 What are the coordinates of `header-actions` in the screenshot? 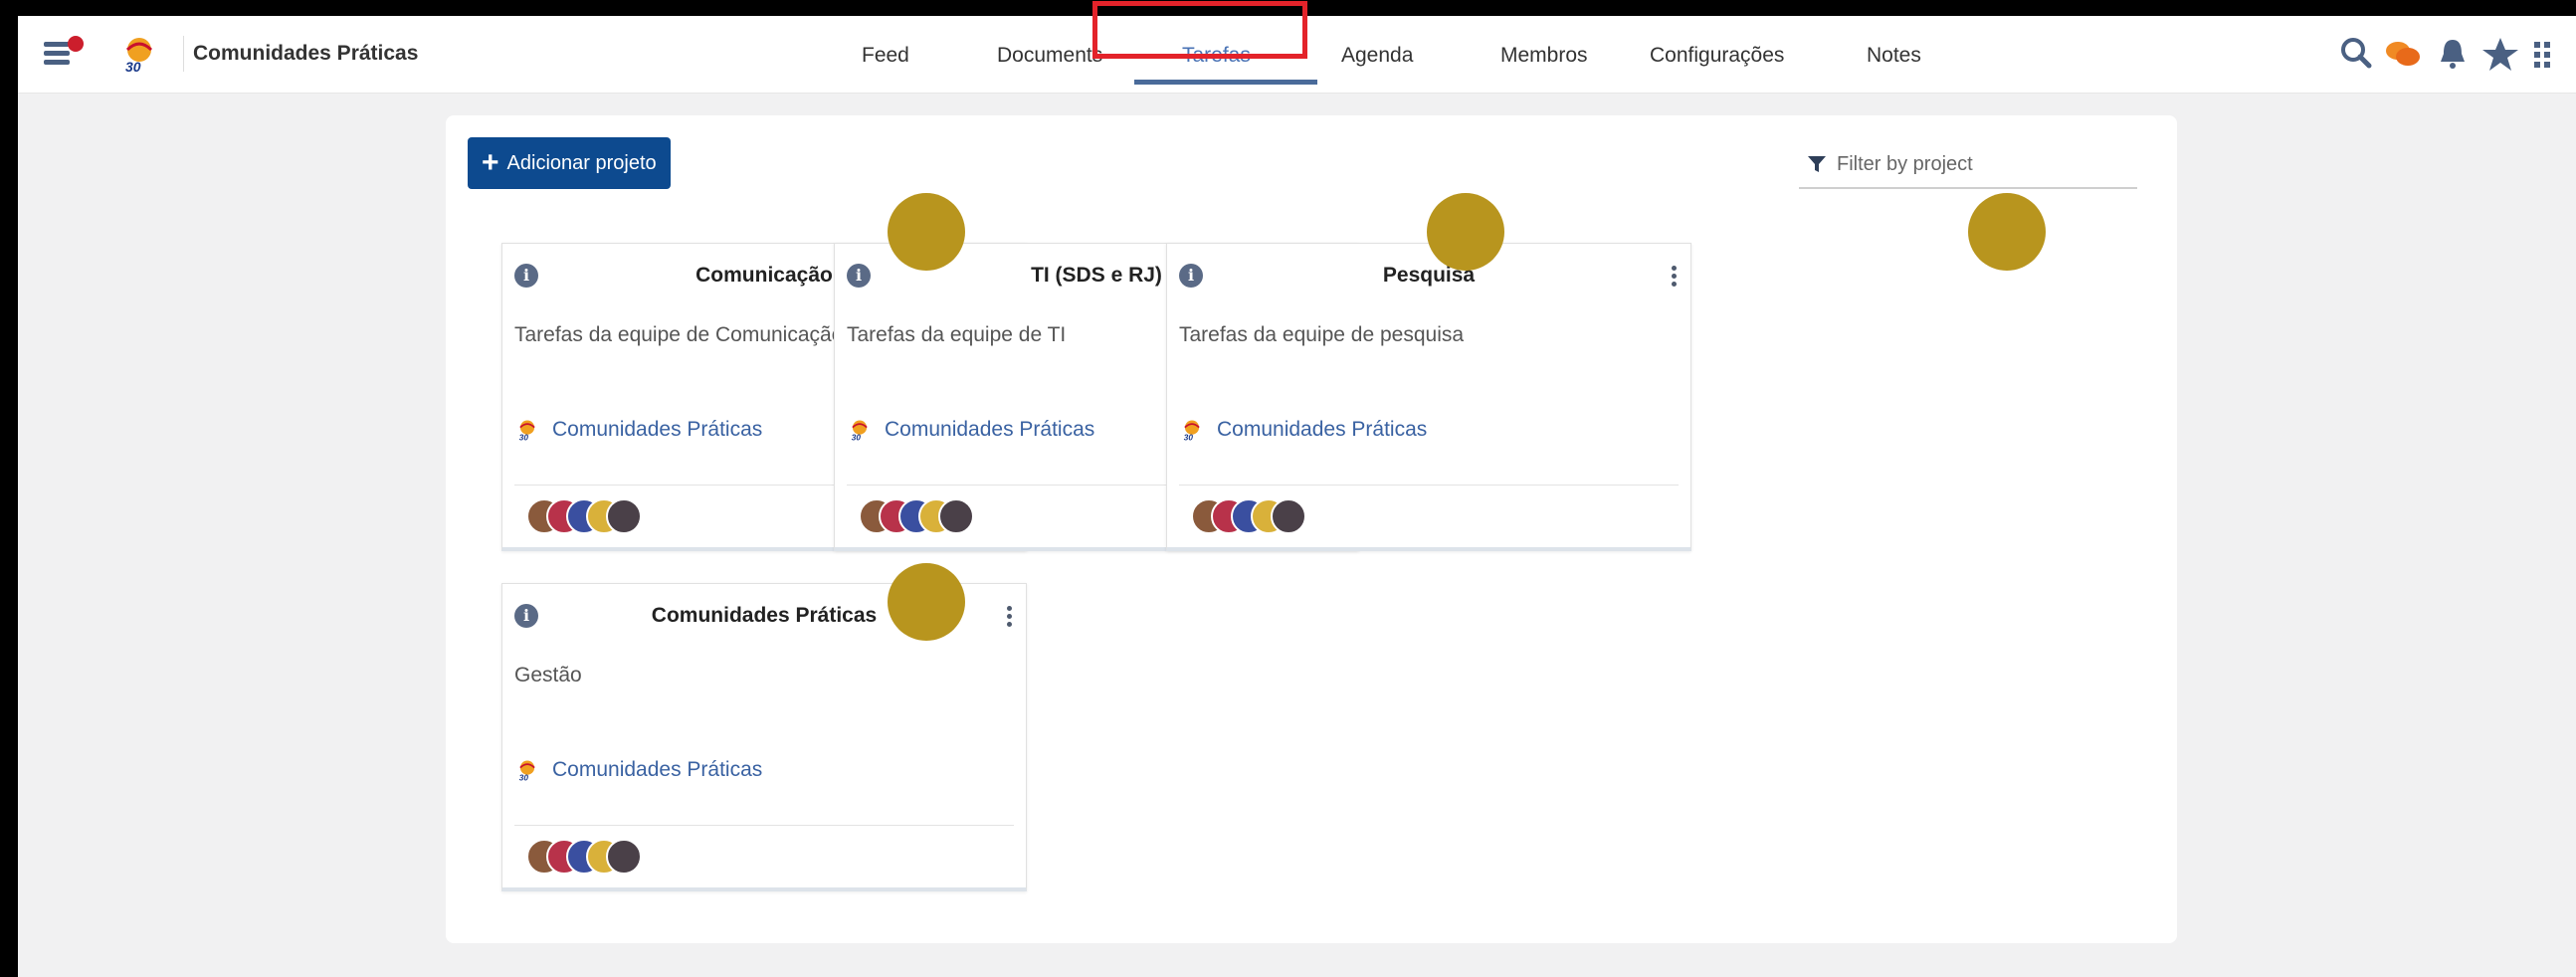 It's located at (2456, 54).